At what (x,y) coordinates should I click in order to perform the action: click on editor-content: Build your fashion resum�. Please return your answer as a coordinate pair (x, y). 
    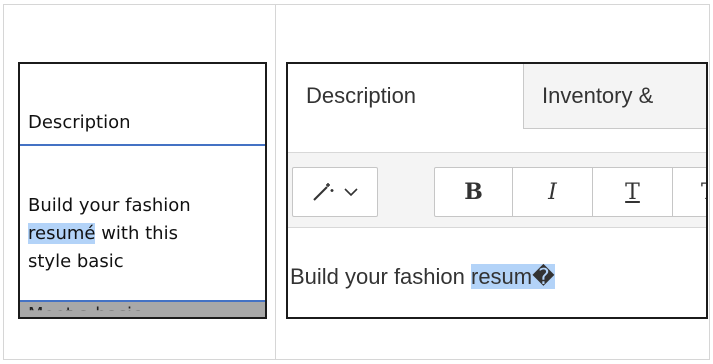
    Looking at the image, I should click on (422, 277).